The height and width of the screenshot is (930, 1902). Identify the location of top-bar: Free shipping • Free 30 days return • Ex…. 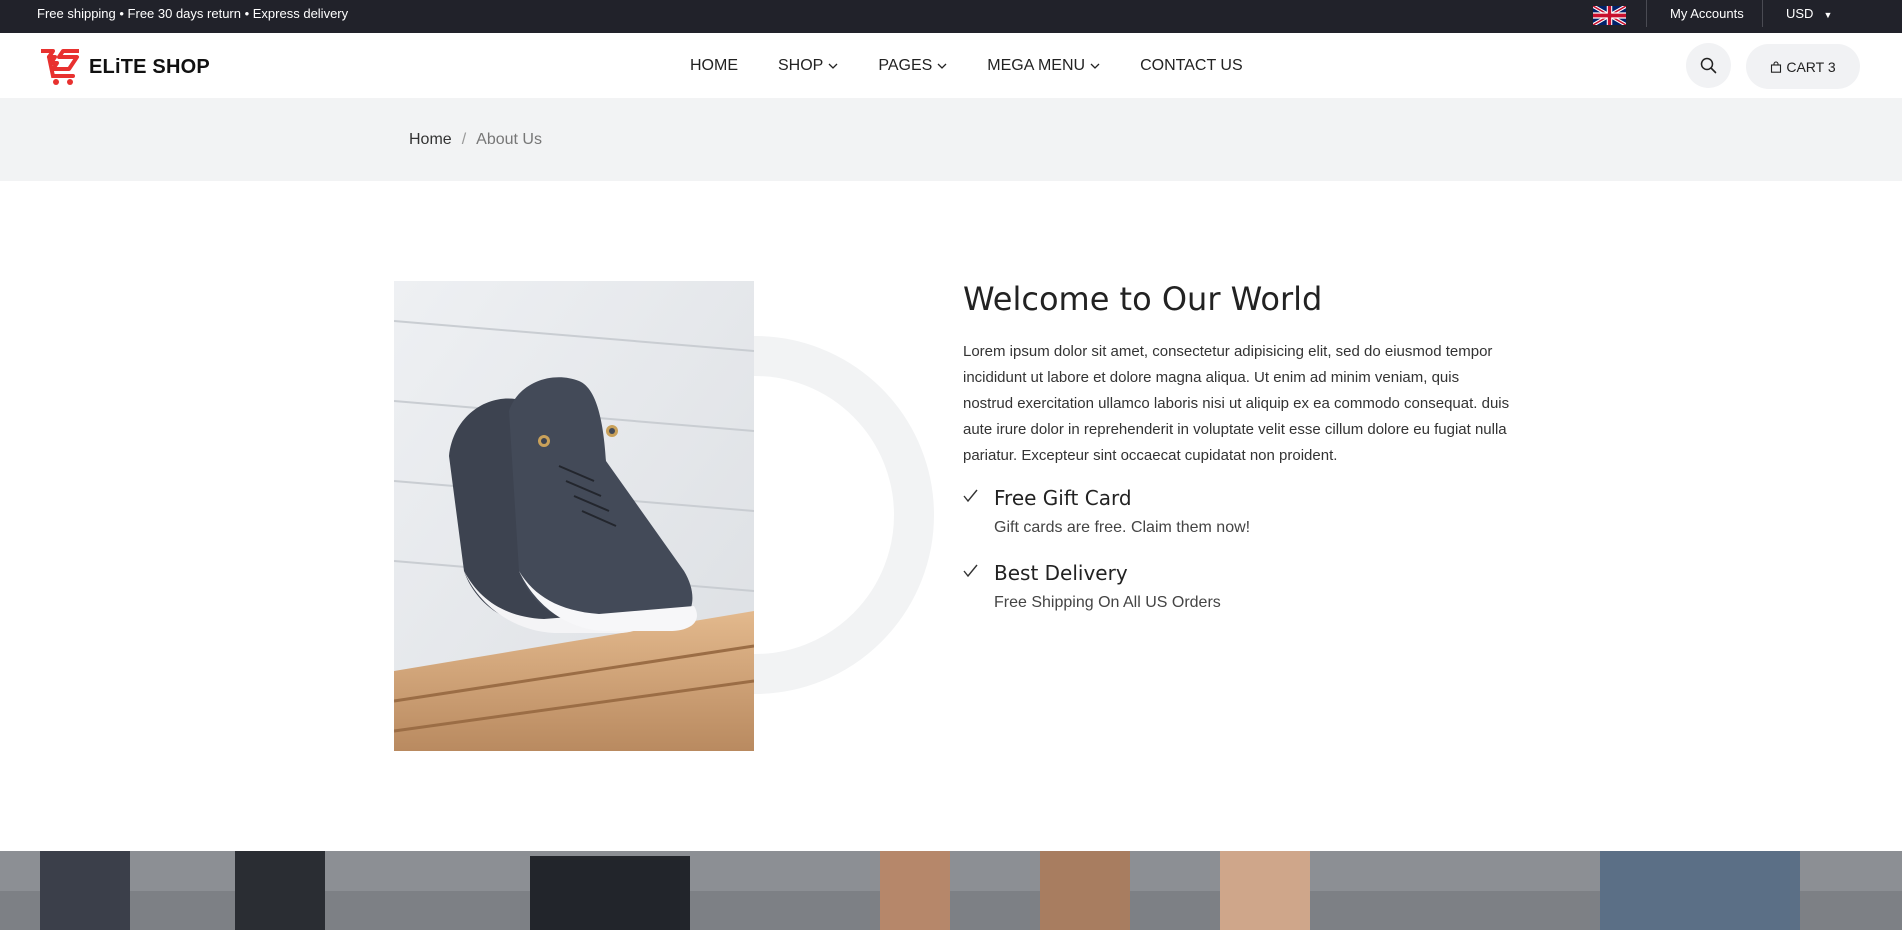
(951, 16).